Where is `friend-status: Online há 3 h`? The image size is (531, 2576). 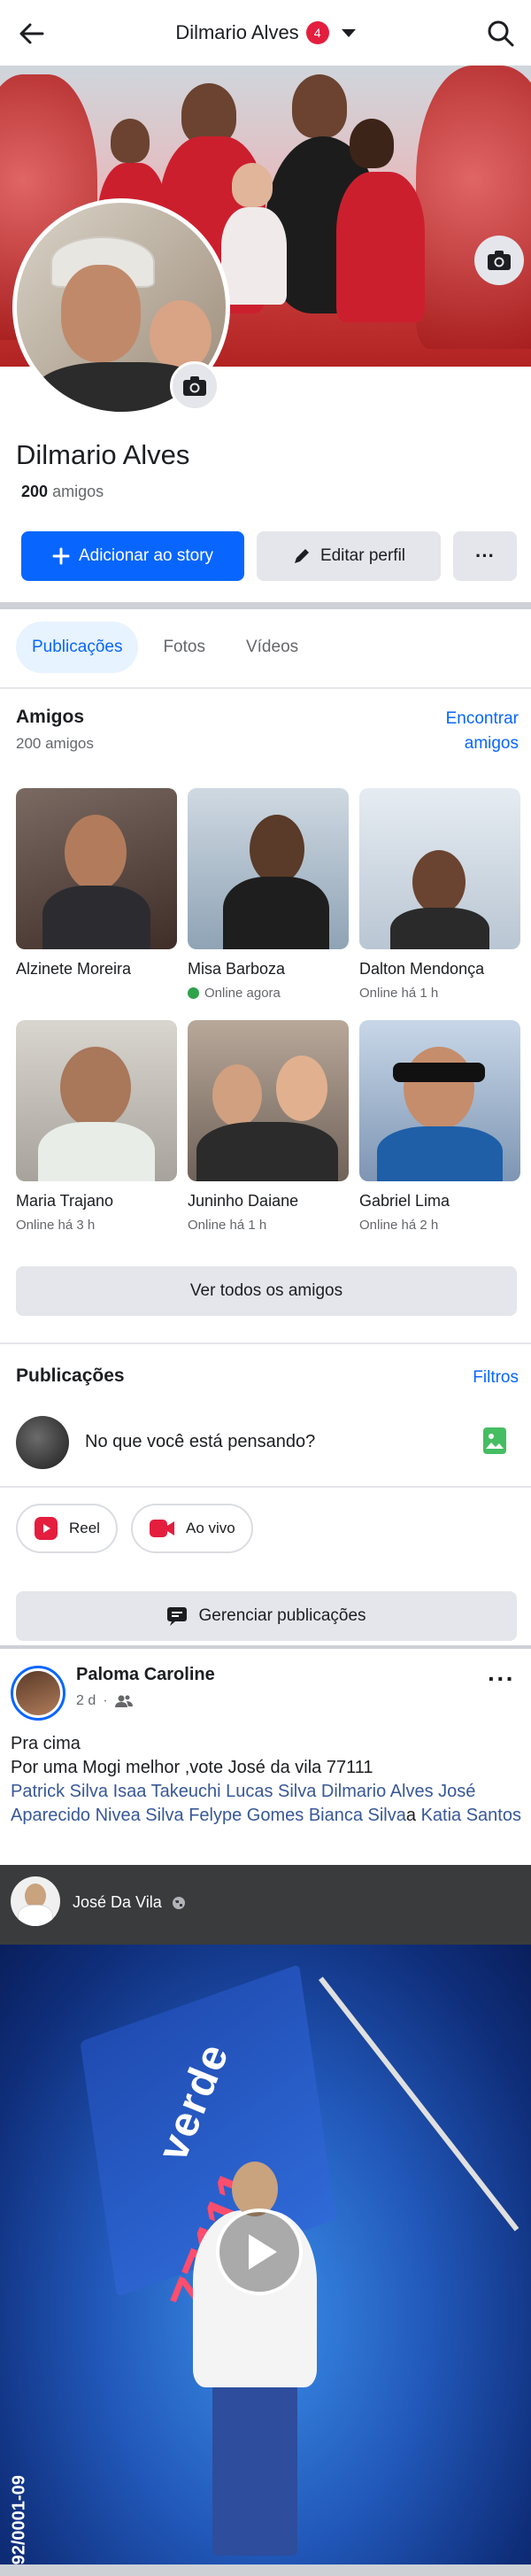
friend-status: Online há 3 h is located at coordinates (56, 1225).